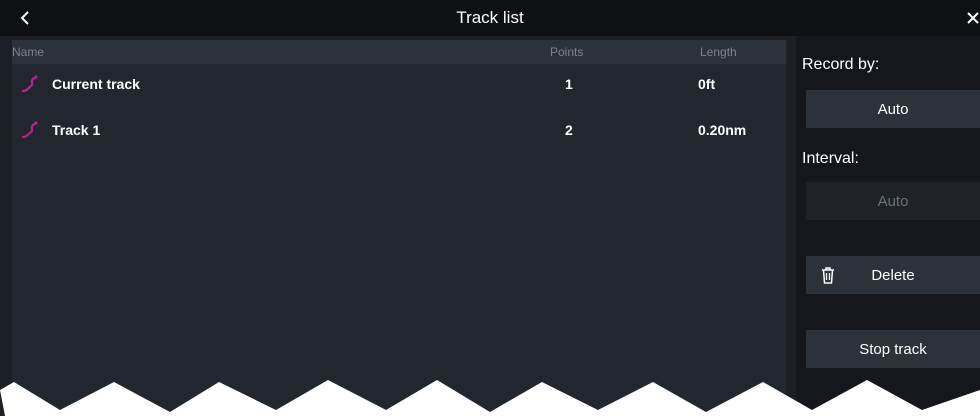 The width and height of the screenshot is (980, 416). Describe the element at coordinates (76, 130) in the screenshot. I see `track-name: Track 1` at that location.